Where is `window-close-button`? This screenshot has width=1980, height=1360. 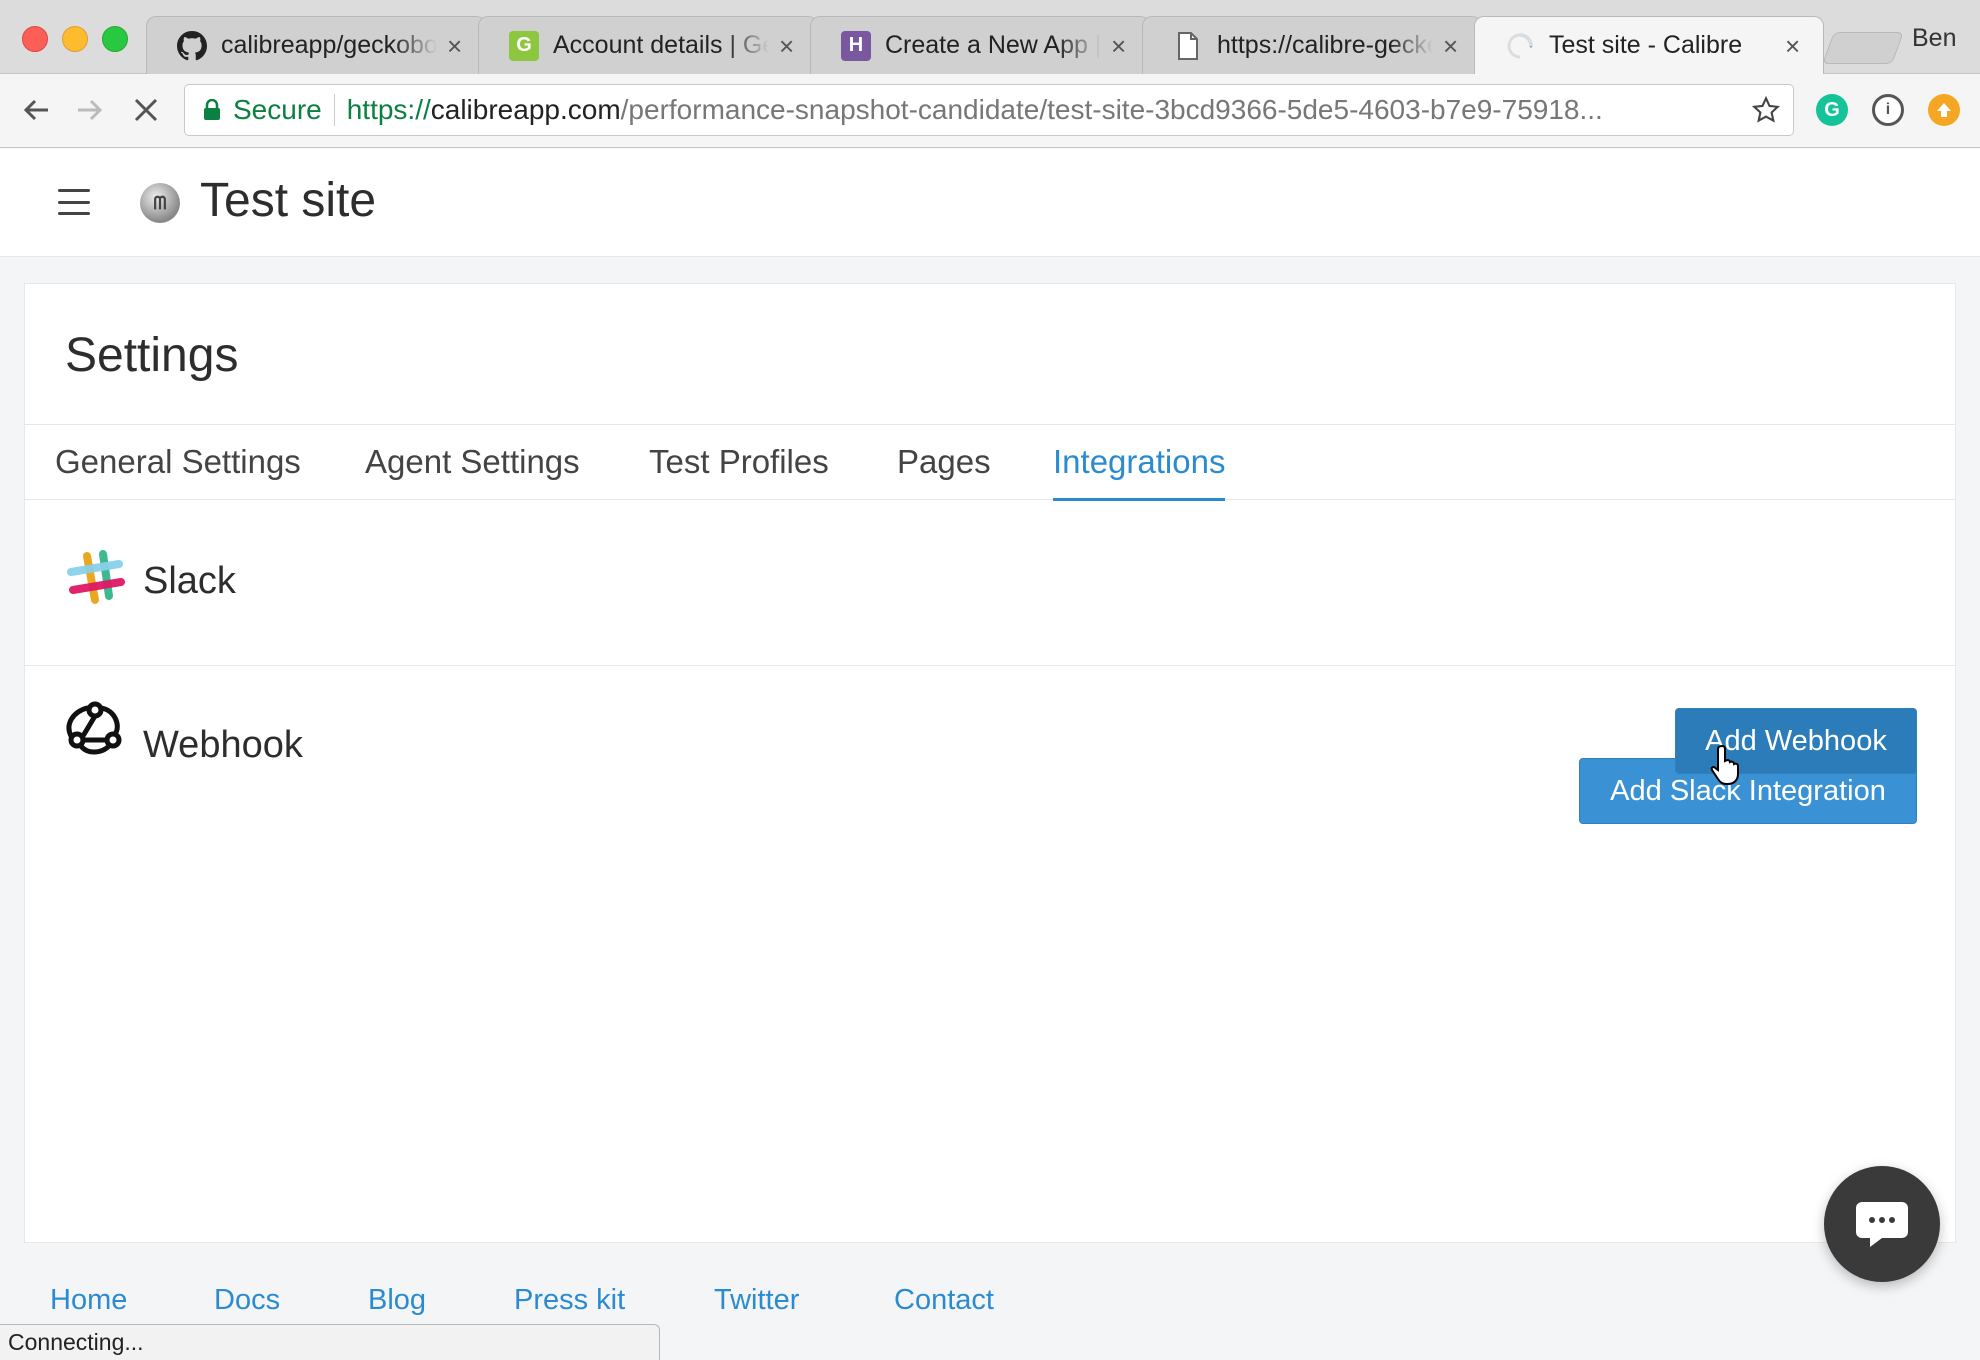 window-close-button is located at coordinates (35, 39).